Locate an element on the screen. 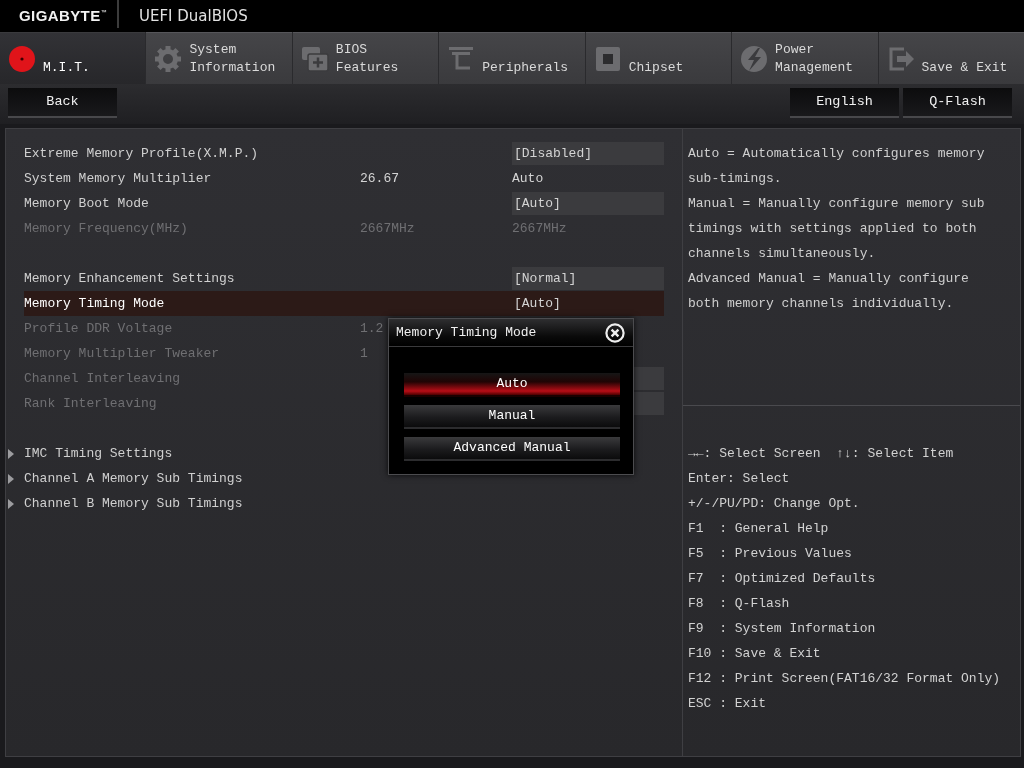 The height and width of the screenshot is (768, 1024). disc-icon is located at coordinates (22, 58).